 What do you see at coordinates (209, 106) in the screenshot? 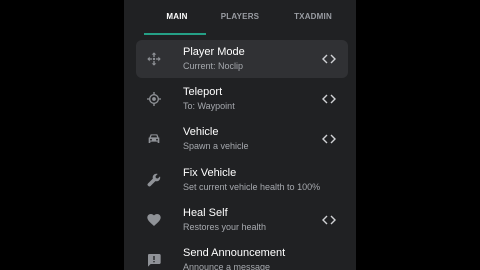
I see `menu-item-subtitle: To: Waypoint` at bounding box center [209, 106].